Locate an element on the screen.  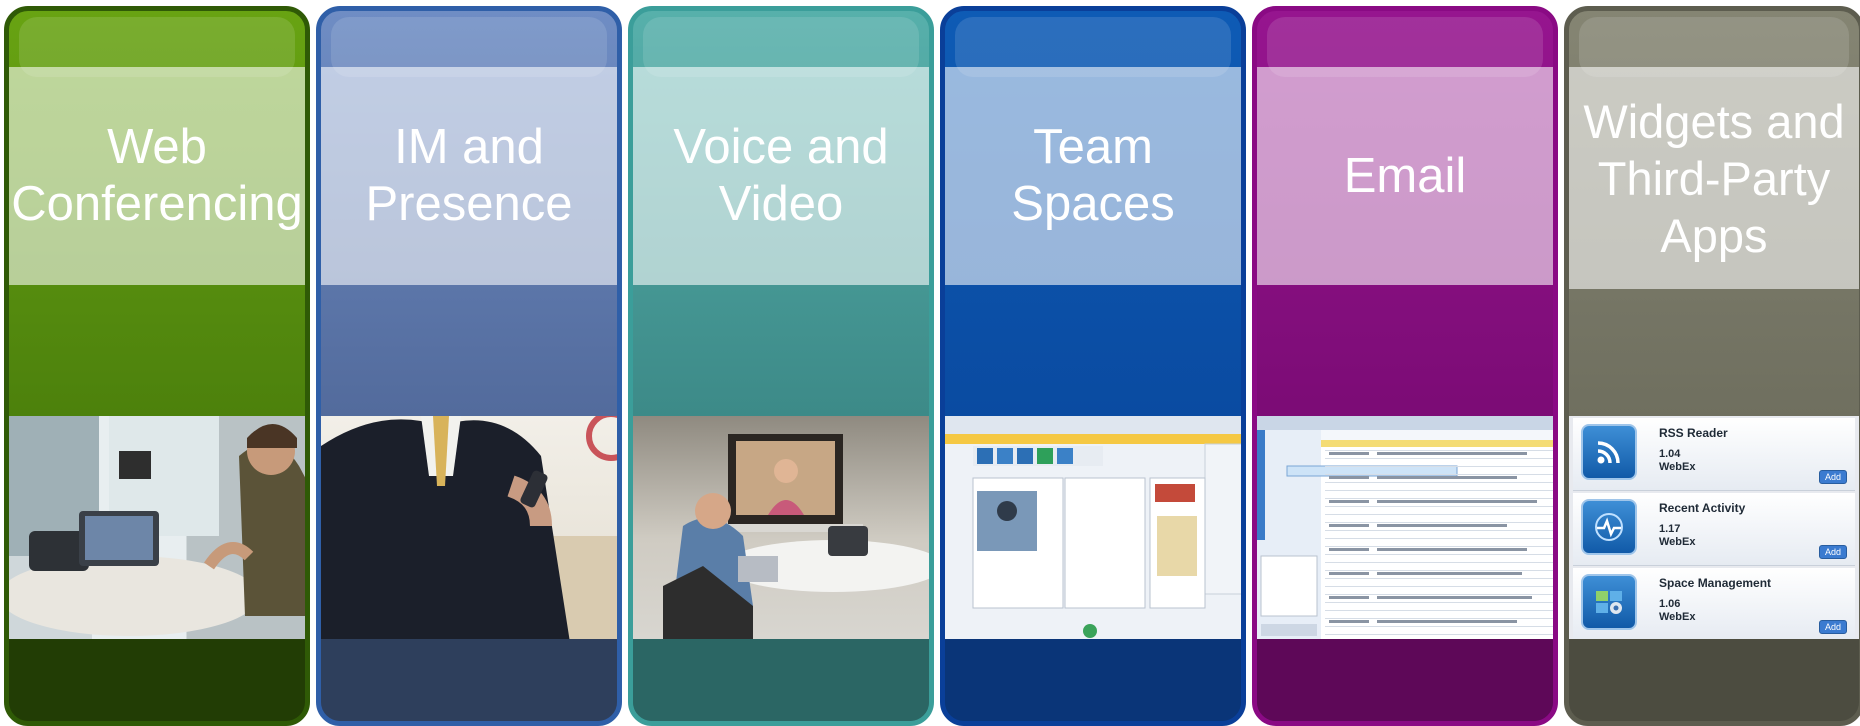
panel-title-band: Web Conferencing is located at coordinates (157, 176).